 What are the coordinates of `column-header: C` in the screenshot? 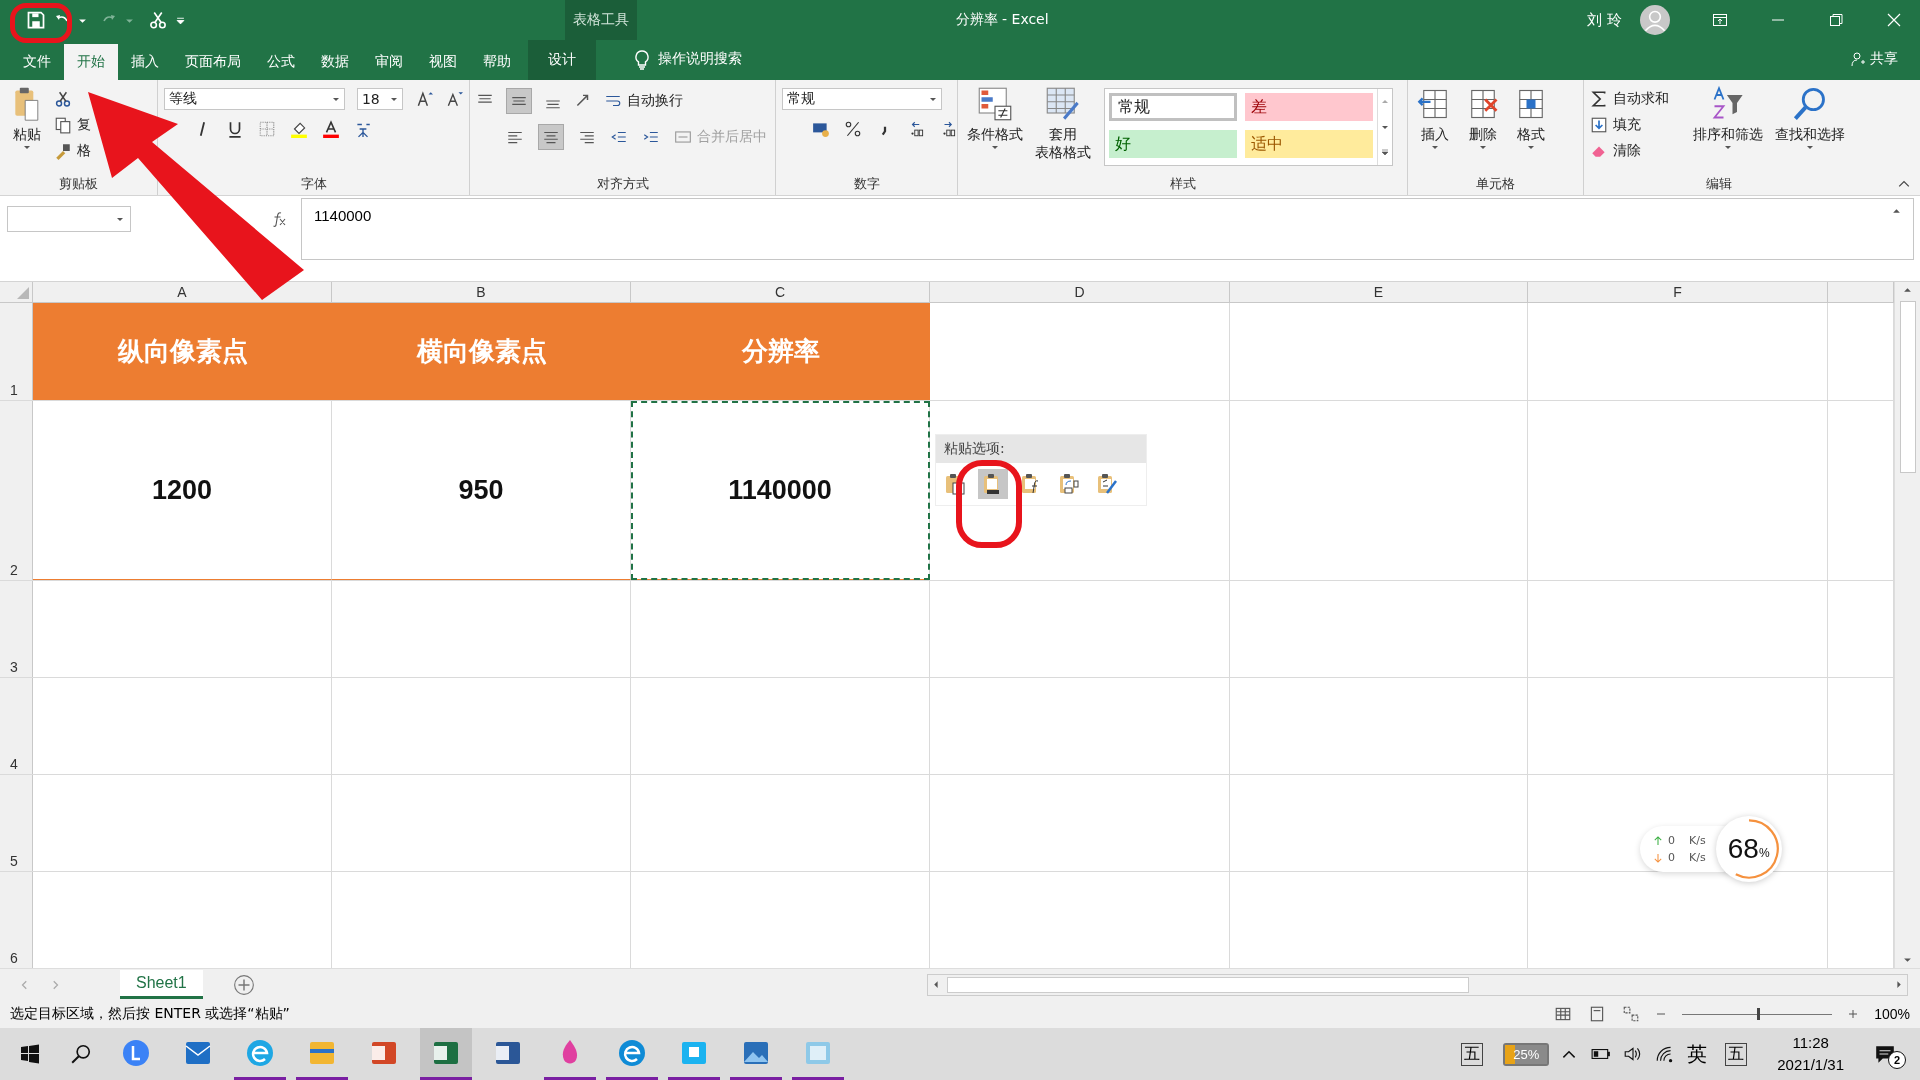 It's located at (780, 292).